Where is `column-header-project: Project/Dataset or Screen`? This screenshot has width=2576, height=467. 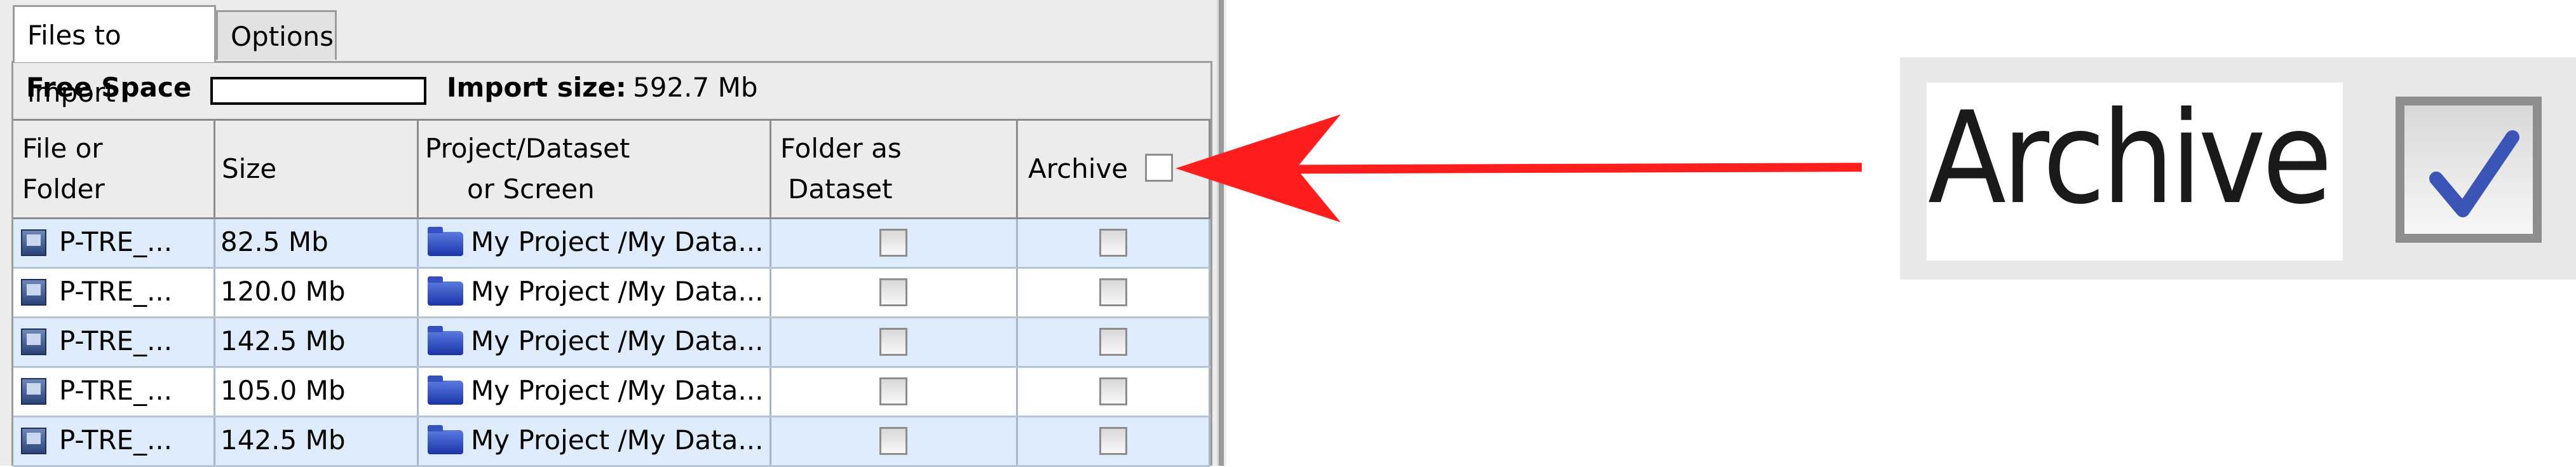
column-header-project: Project/Dataset or Screen is located at coordinates (595, 169).